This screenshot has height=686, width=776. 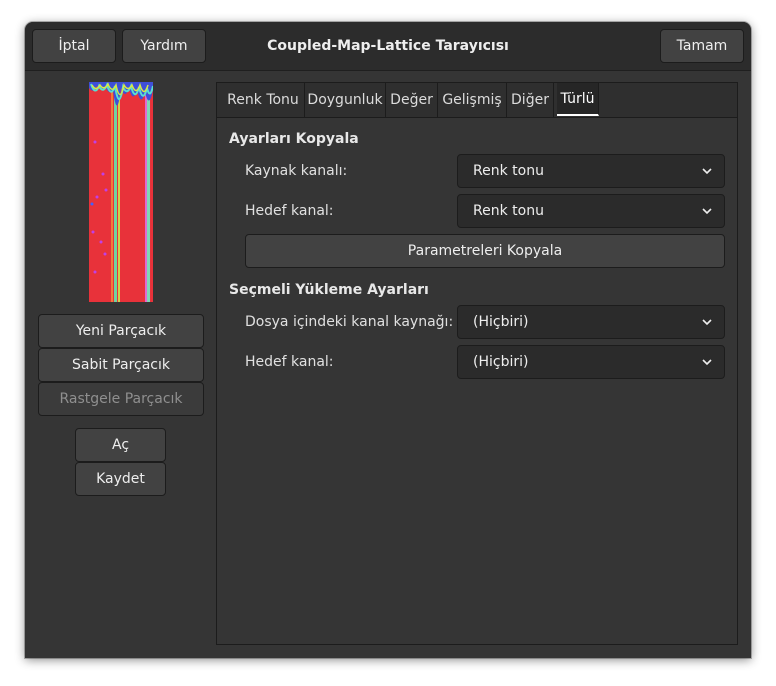 What do you see at coordinates (164, 46) in the screenshot?
I see `help-button: Yardım` at bounding box center [164, 46].